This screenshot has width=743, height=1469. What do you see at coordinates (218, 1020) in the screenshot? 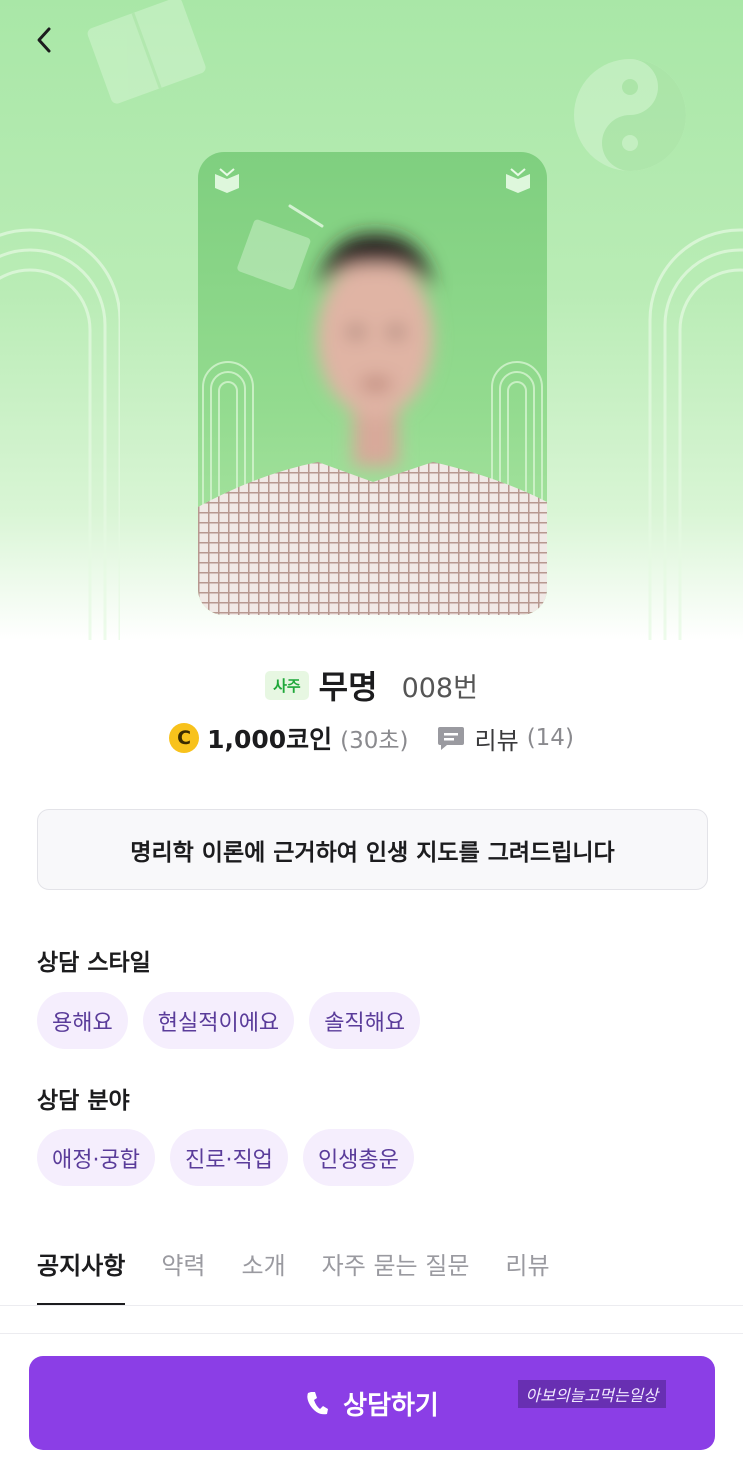
I see `style-chip: 현실적이에요` at bounding box center [218, 1020].